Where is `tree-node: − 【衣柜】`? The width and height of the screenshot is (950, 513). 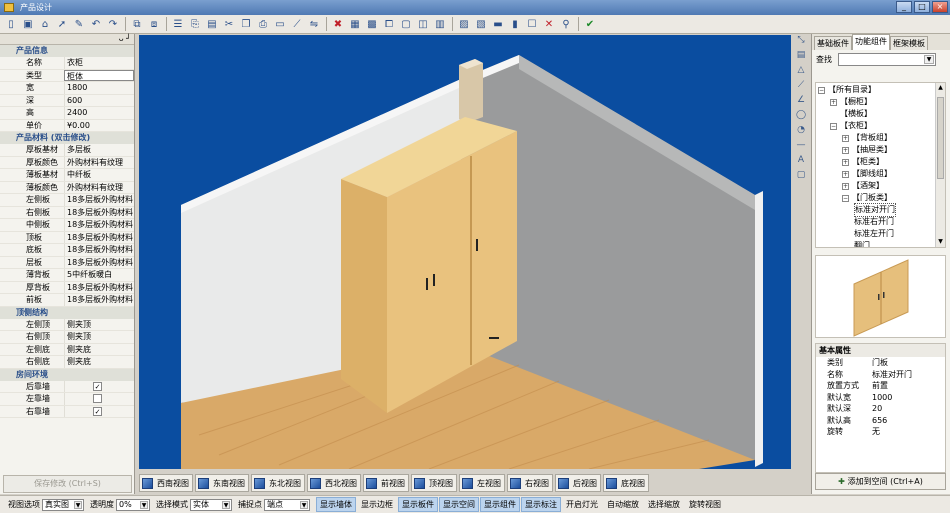 tree-node: − 【衣柜】 is located at coordinates (880, 126).